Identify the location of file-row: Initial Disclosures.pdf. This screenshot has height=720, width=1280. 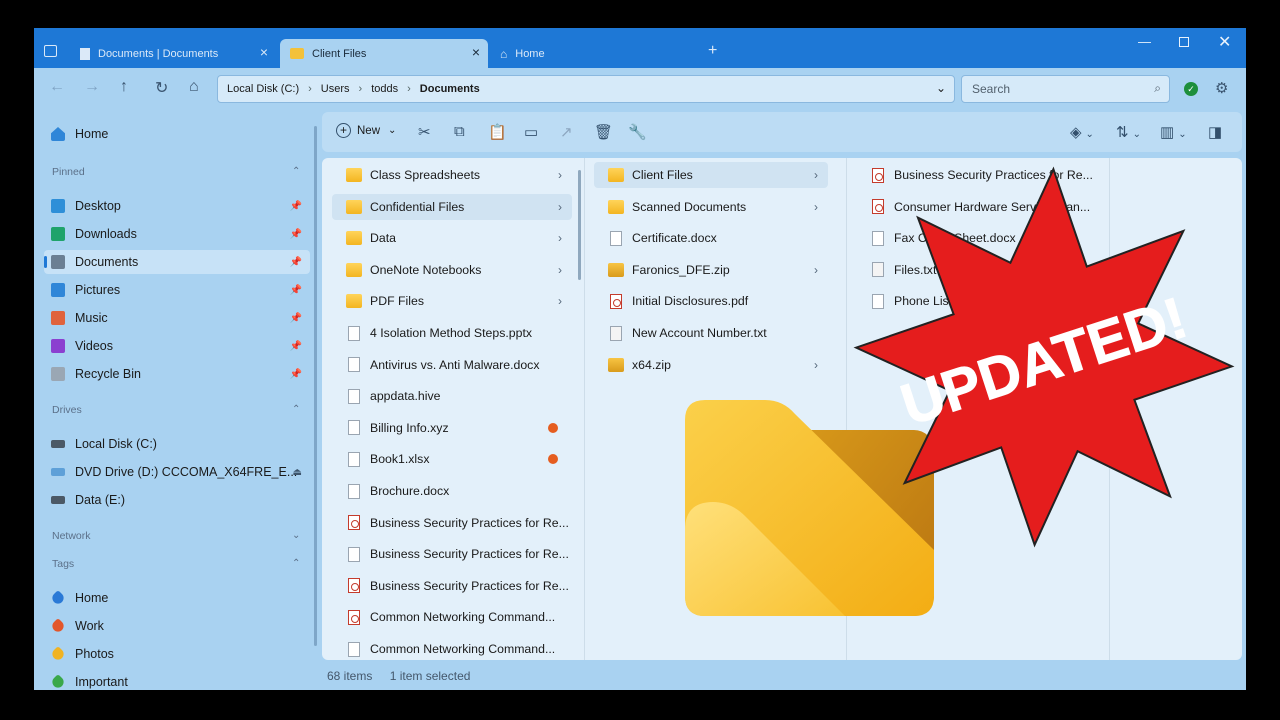
(711, 301).